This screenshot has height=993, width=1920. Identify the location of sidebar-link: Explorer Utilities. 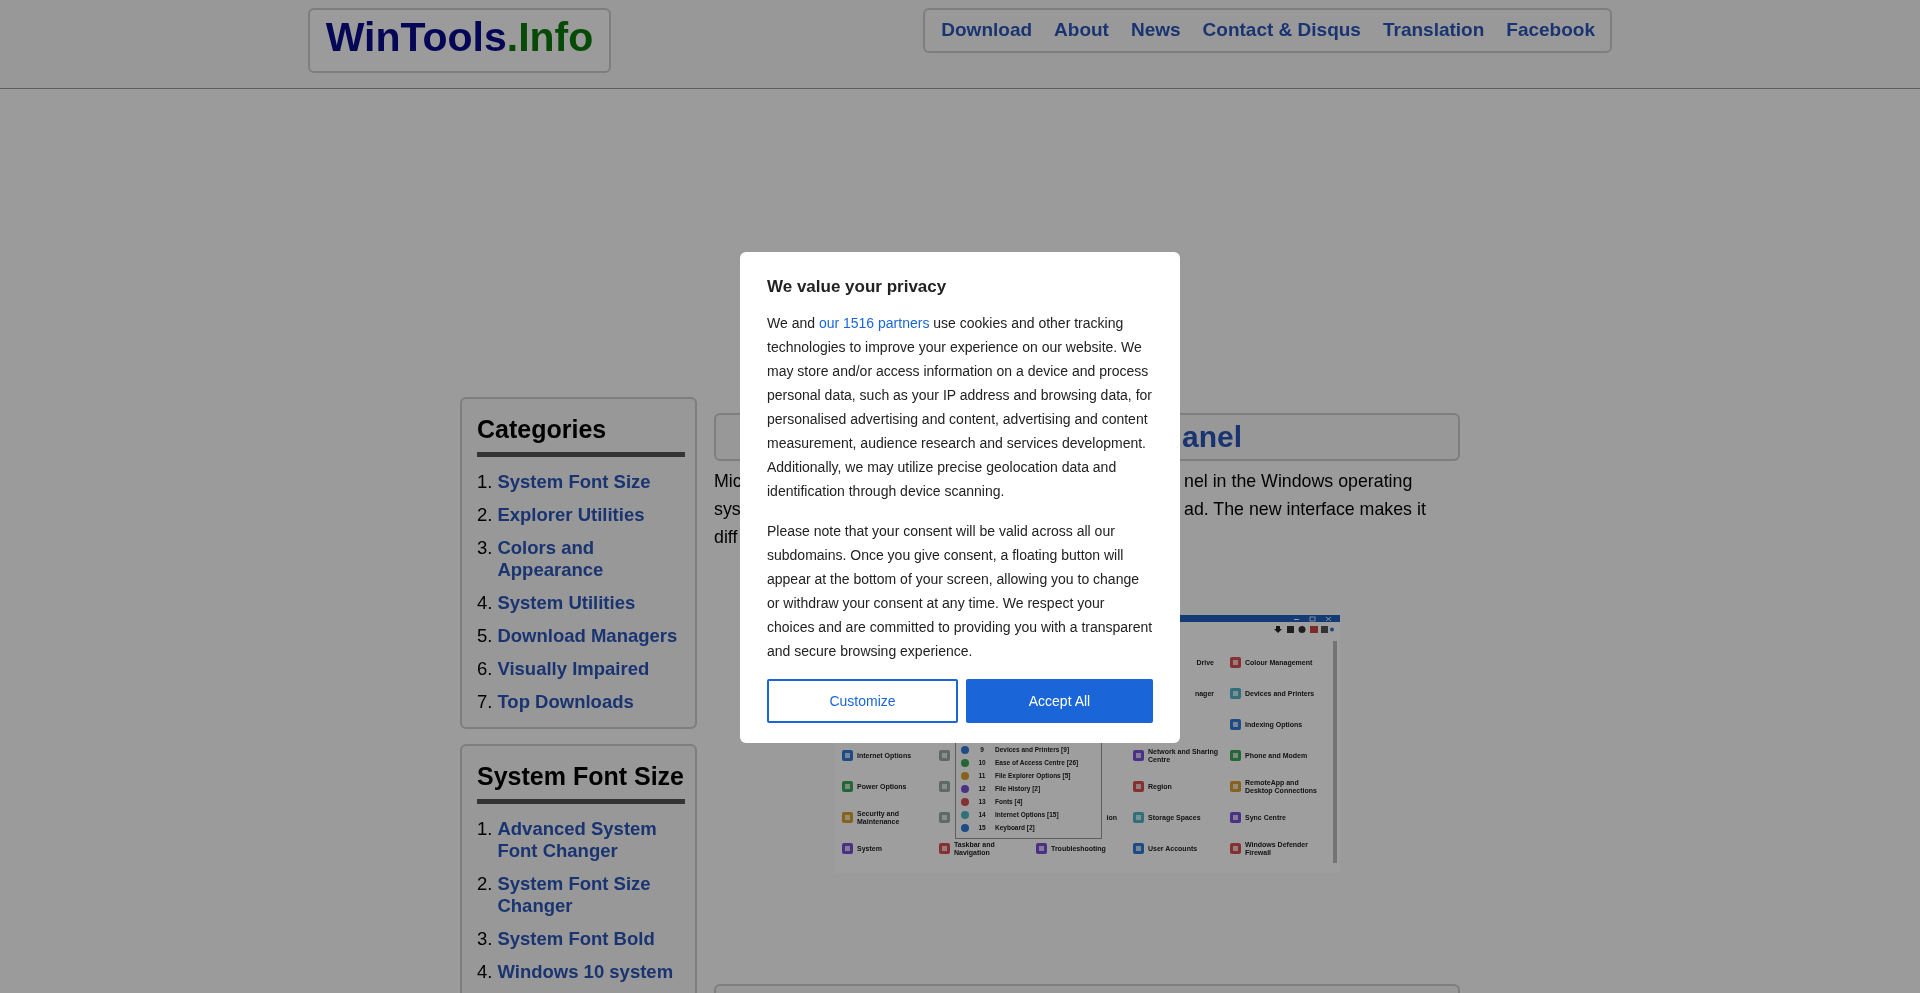
(571, 515).